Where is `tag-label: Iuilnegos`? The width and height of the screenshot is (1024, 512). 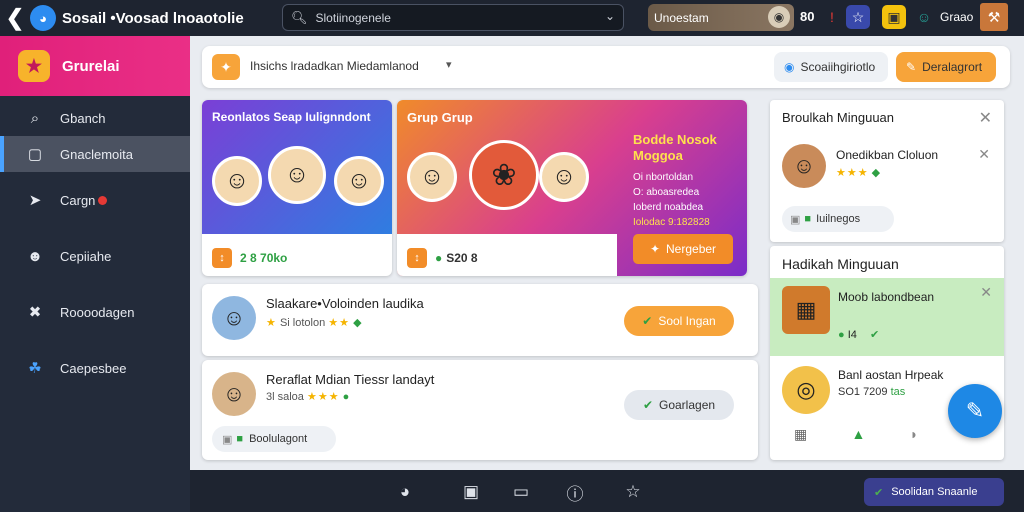
tag-label: Iuilnegos is located at coordinates (838, 219).